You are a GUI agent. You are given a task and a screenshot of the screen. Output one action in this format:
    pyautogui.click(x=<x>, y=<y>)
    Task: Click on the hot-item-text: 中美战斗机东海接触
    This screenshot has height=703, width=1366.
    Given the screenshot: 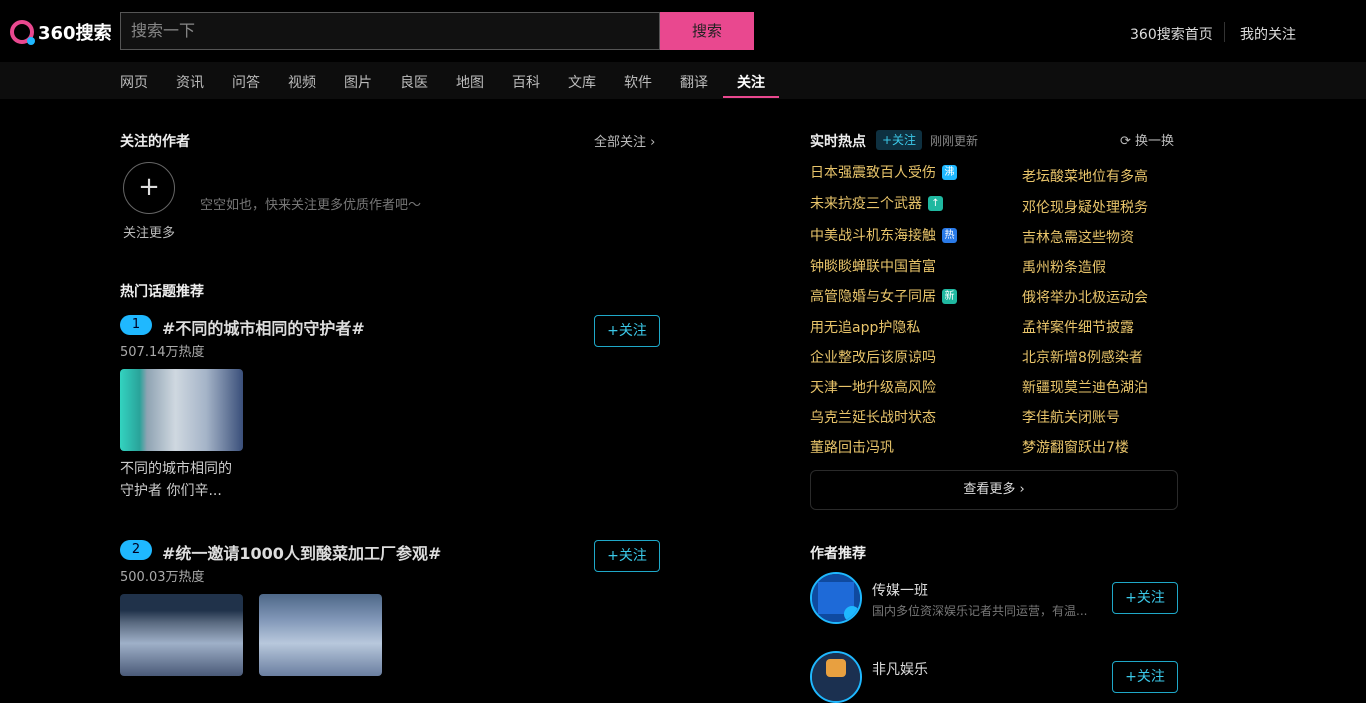 What is the action you would take?
    pyautogui.click(x=873, y=236)
    